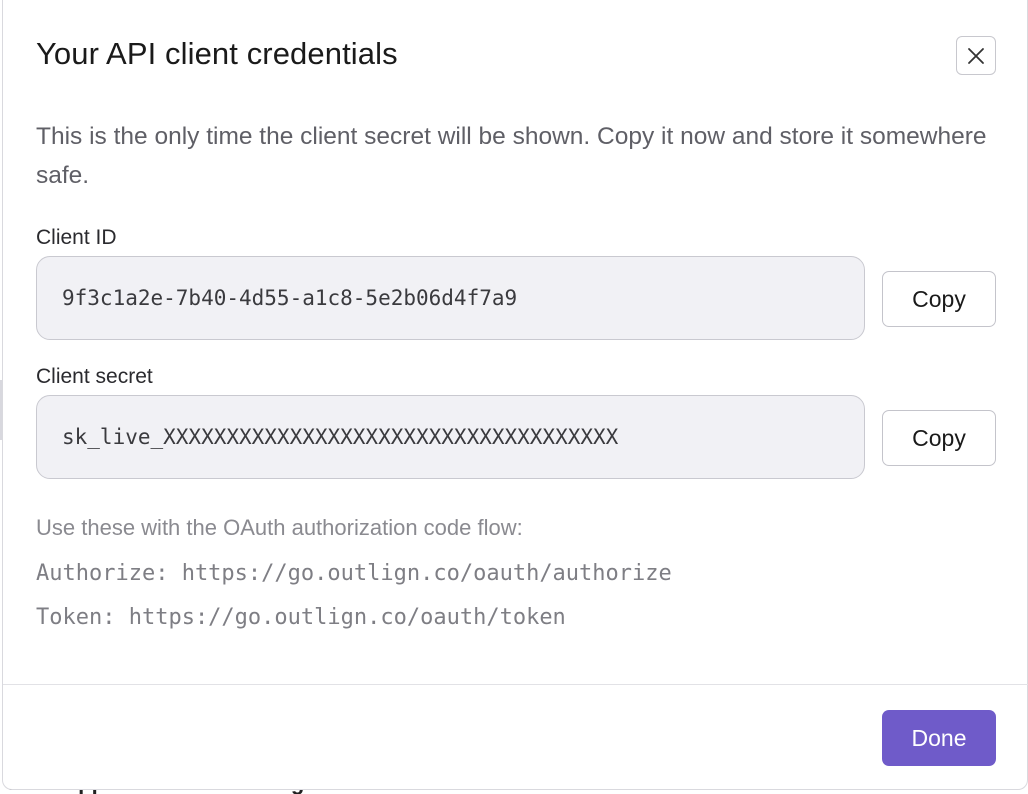  Describe the element at coordinates (217, 53) in the screenshot. I see `dialog-title: Your API client credentials` at that location.